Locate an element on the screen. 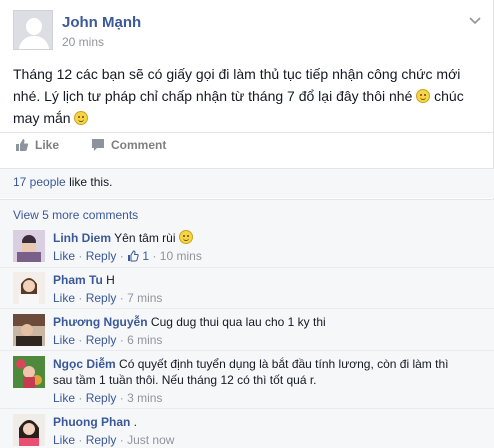 Image resolution: width=494 pixels, height=448 pixels. post-text-line3: may mắn is located at coordinates (42, 118).